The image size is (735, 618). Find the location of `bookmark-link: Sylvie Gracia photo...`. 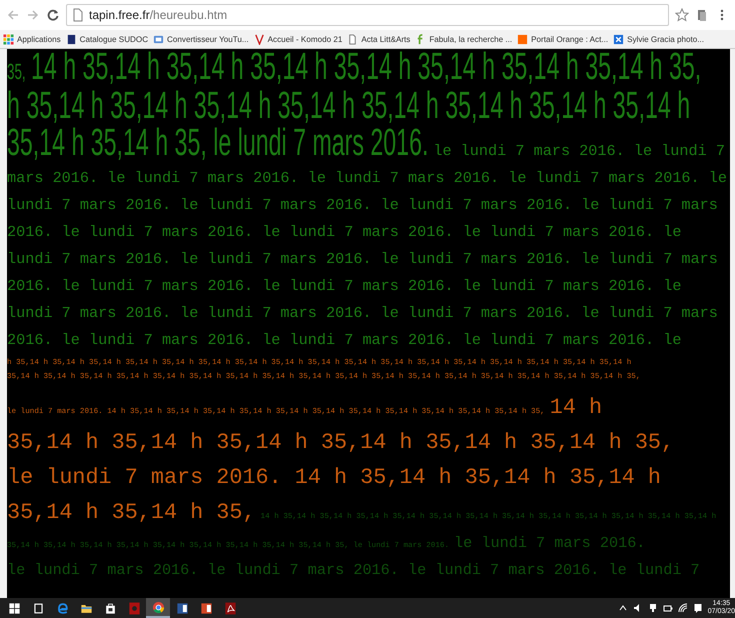

bookmark-link: Sylvie Gracia photo... is located at coordinates (658, 39).